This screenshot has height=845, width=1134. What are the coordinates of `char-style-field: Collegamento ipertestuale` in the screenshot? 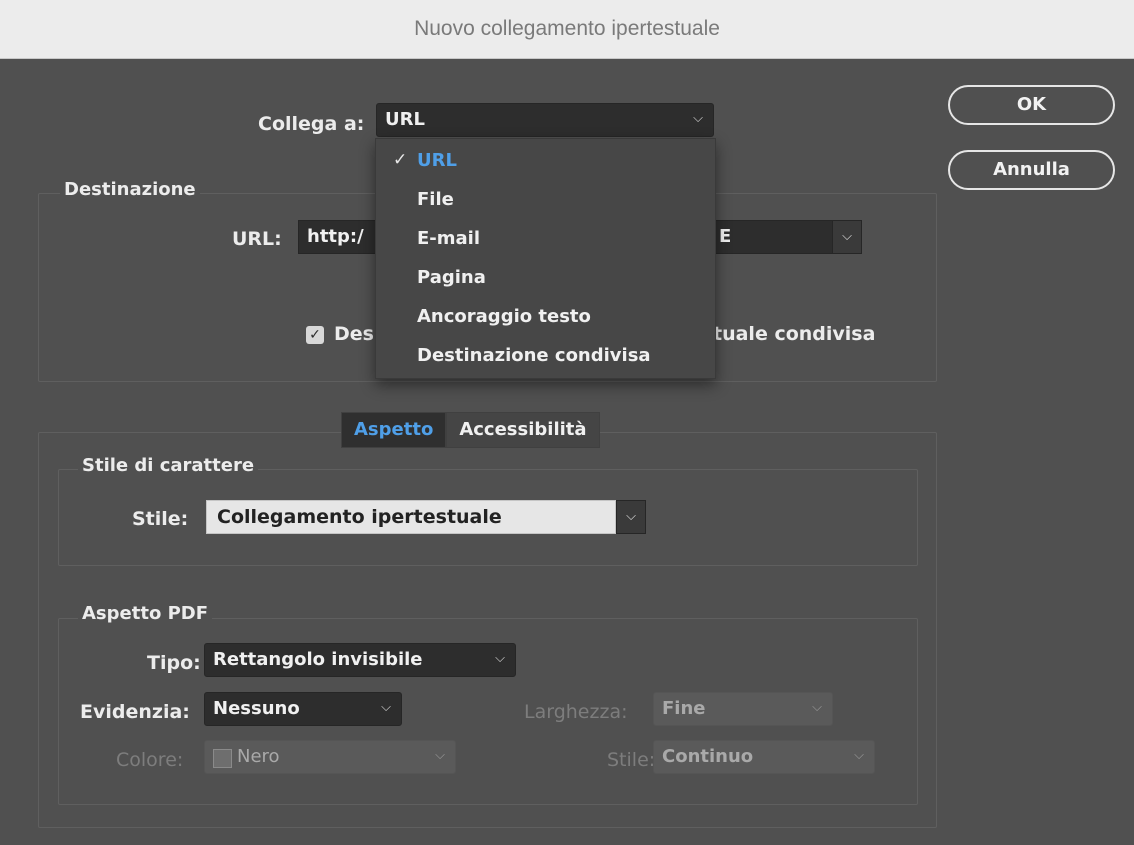 It's located at (411, 517).